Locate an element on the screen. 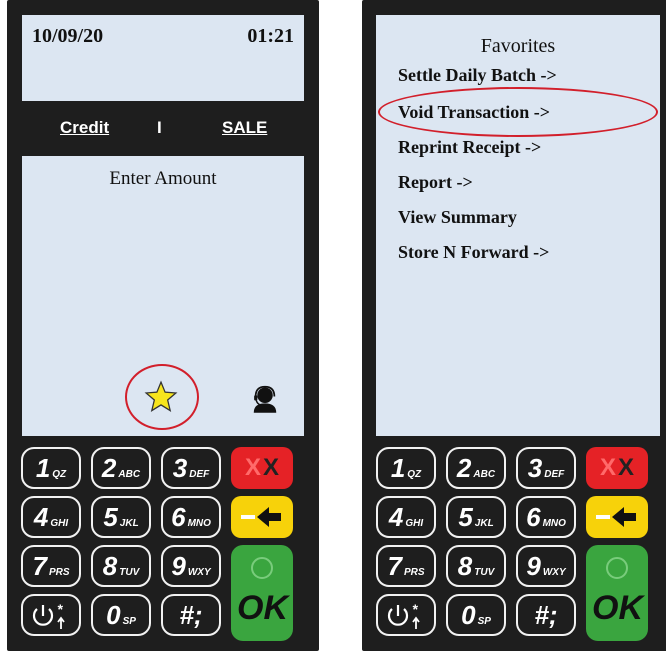  headset-icon is located at coordinates (265, 399).